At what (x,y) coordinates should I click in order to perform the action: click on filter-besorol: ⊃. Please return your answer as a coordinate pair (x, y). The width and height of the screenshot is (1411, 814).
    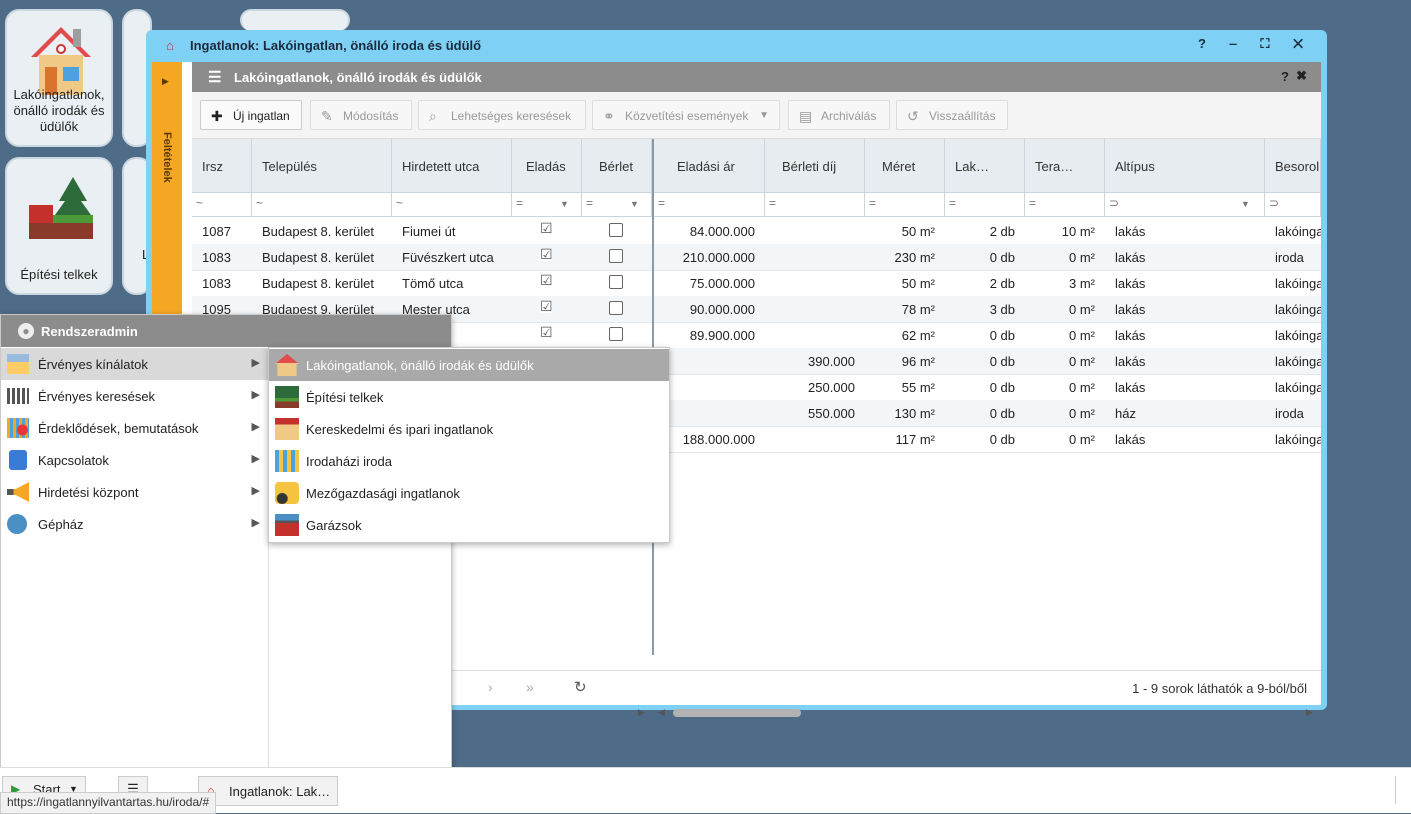
    Looking at the image, I should click on (1293, 205).